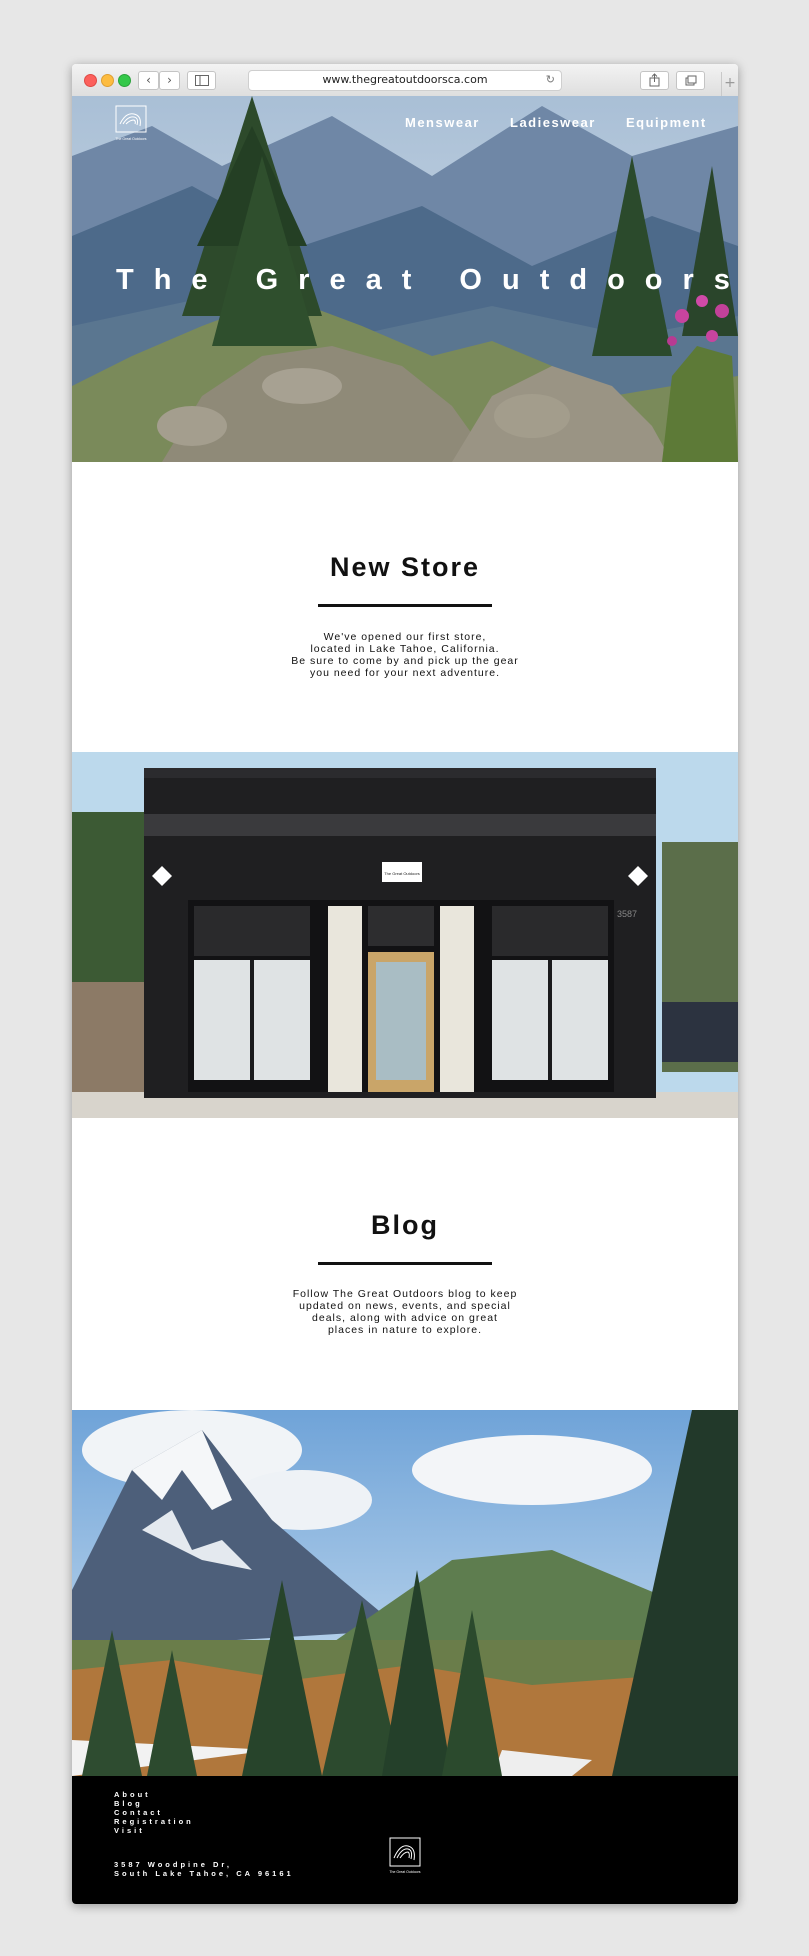  Describe the element at coordinates (627, 914) in the screenshot. I see `store-address-number: 3587` at that location.